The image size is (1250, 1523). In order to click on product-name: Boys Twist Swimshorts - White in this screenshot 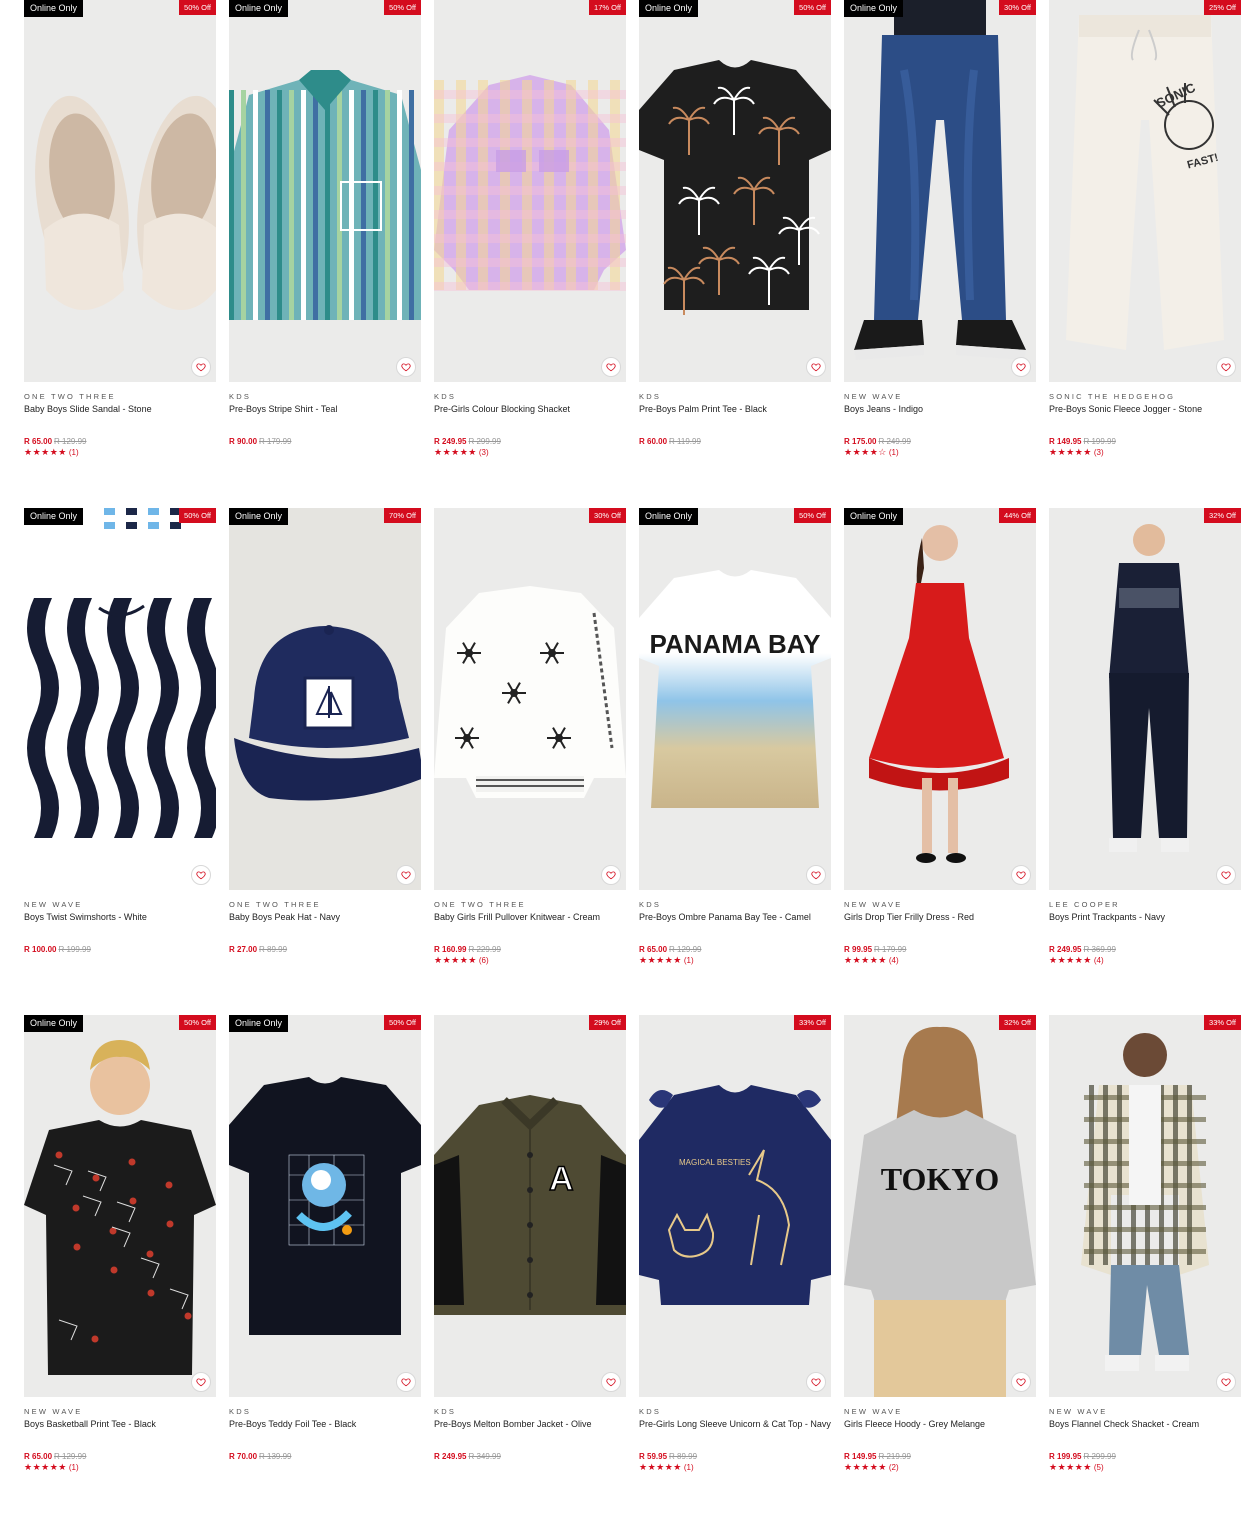, I will do `click(120, 925)`.